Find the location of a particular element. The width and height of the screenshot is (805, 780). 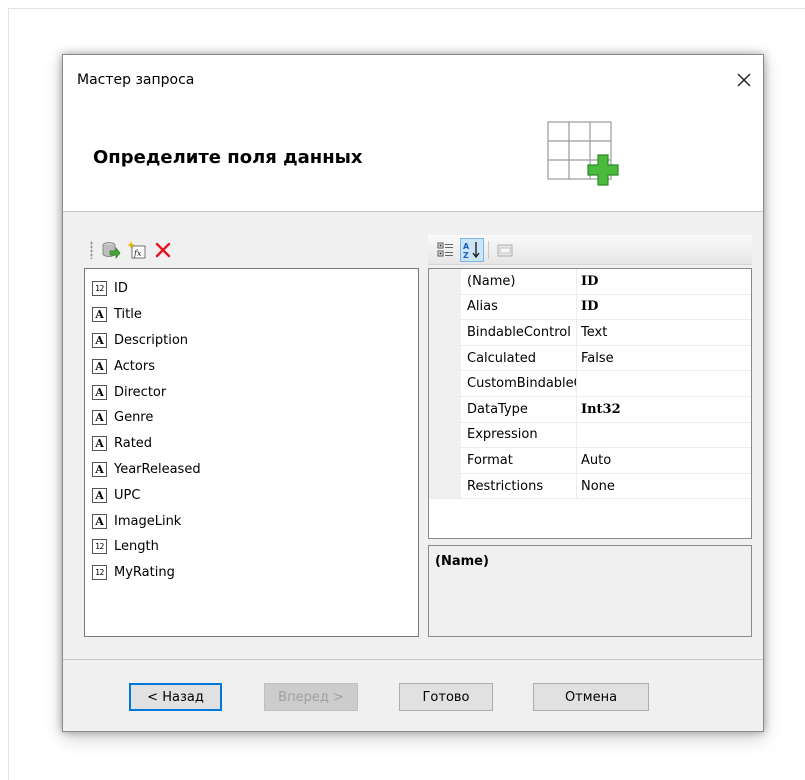

field-name: YearReleased is located at coordinates (157, 469).